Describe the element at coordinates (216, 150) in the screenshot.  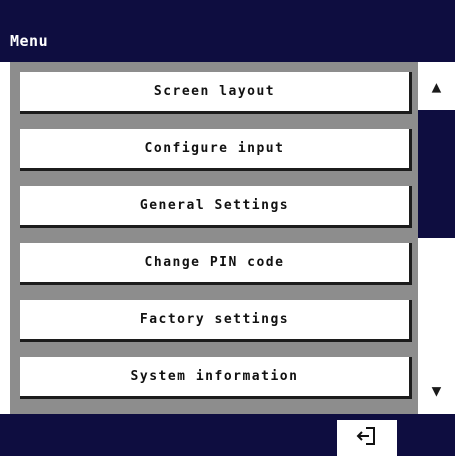
I see `configure-input-button: Configure input` at that location.